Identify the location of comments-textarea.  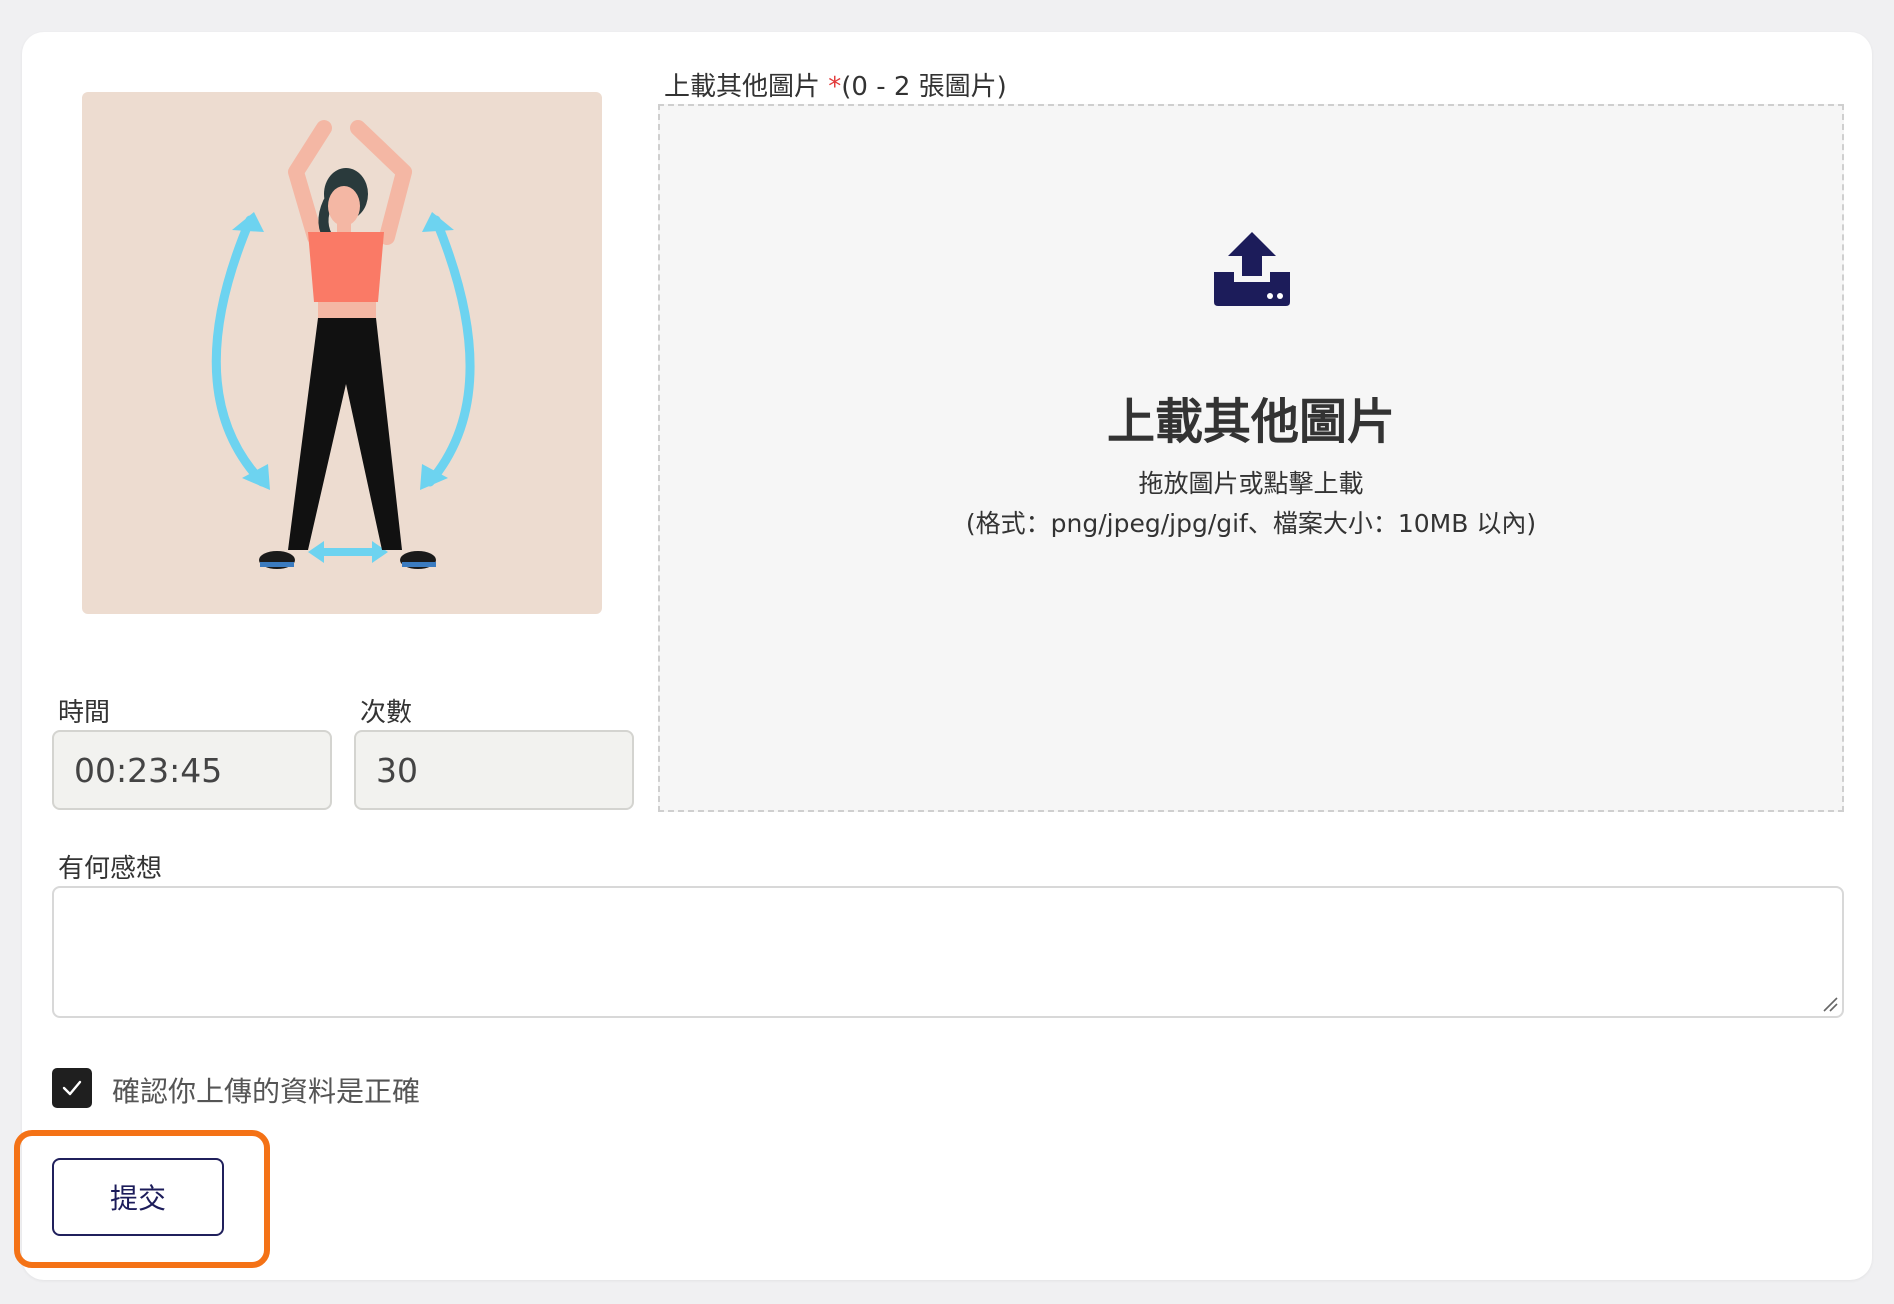
(948, 952).